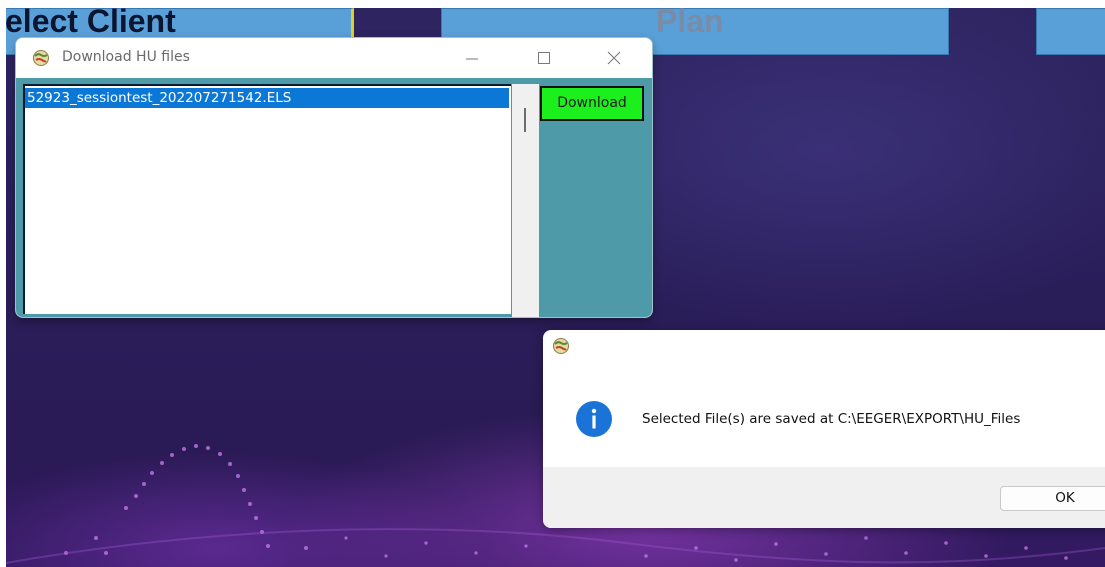 The image size is (1105, 567). Describe the element at coordinates (126, 57) in the screenshot. I see `window-title: Download HU files` at that location.